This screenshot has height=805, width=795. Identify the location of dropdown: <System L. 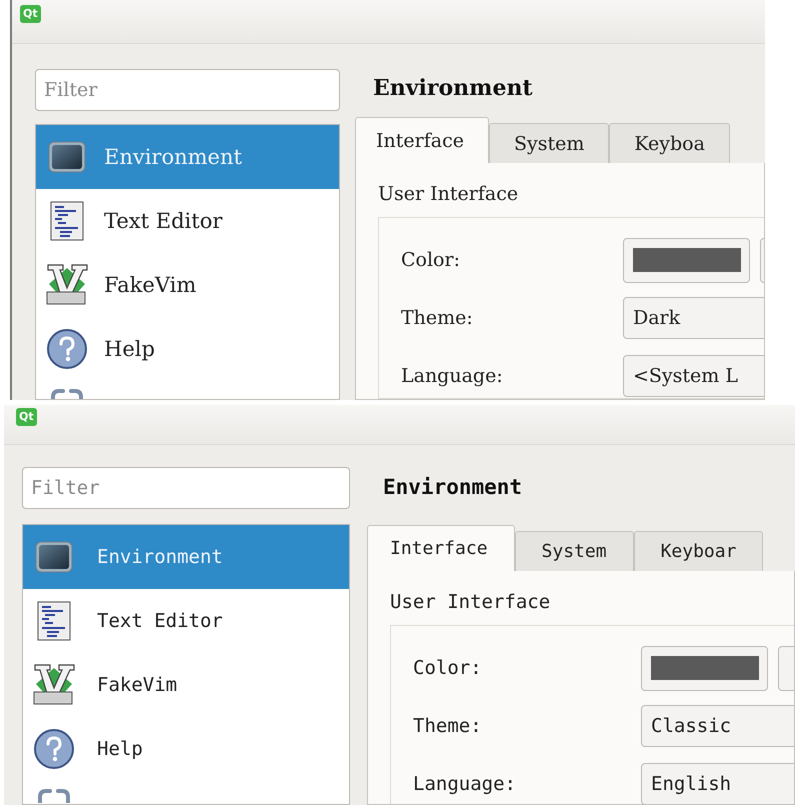
(693, 376).